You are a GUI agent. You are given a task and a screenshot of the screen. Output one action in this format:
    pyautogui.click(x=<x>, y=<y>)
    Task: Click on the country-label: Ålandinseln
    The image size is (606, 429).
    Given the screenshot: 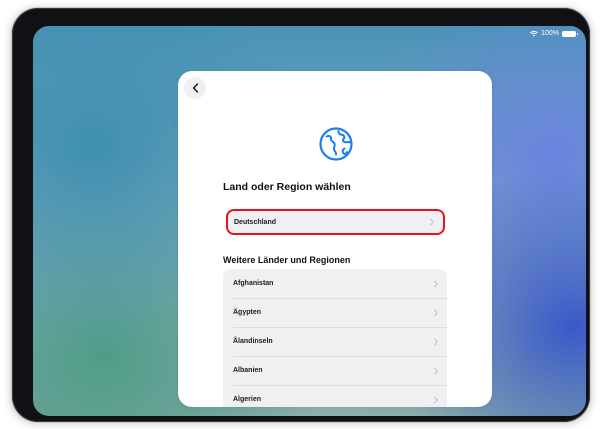 What is the action you would take?
    pyautogui.click(x=253, y=341)
    